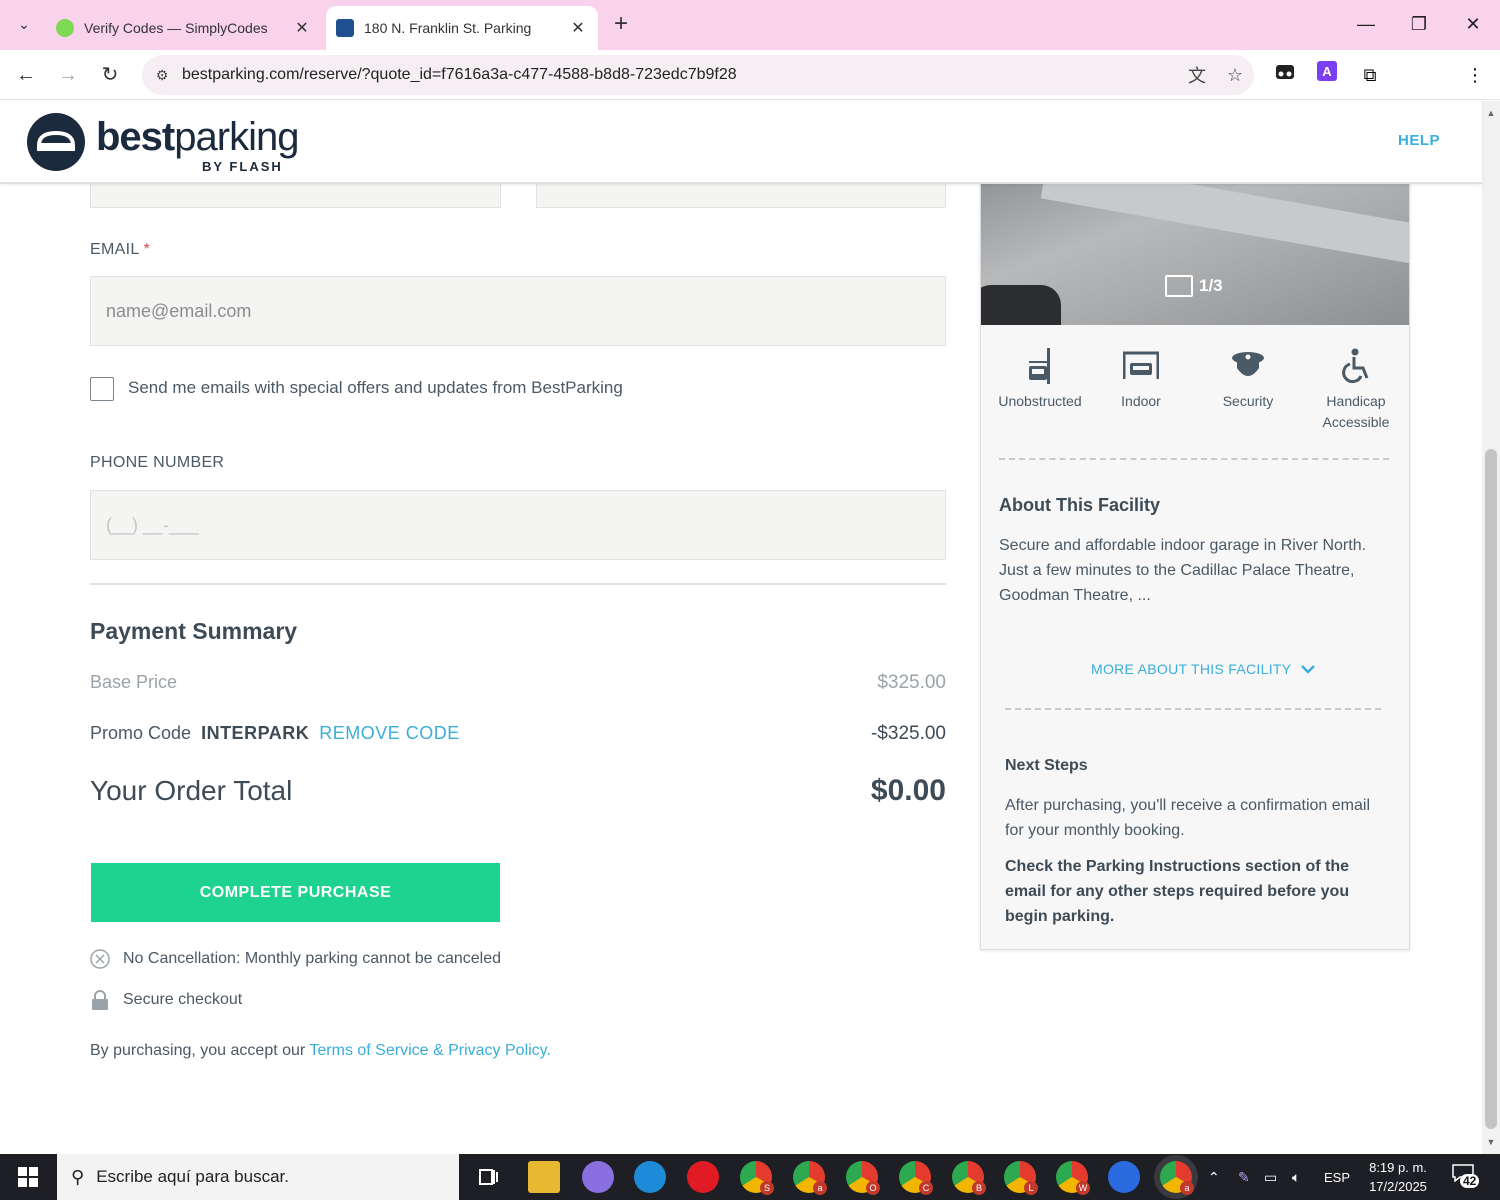 This screenshot has width=1500, height=1200. I want to click on last-name-field, so click(741, 196).